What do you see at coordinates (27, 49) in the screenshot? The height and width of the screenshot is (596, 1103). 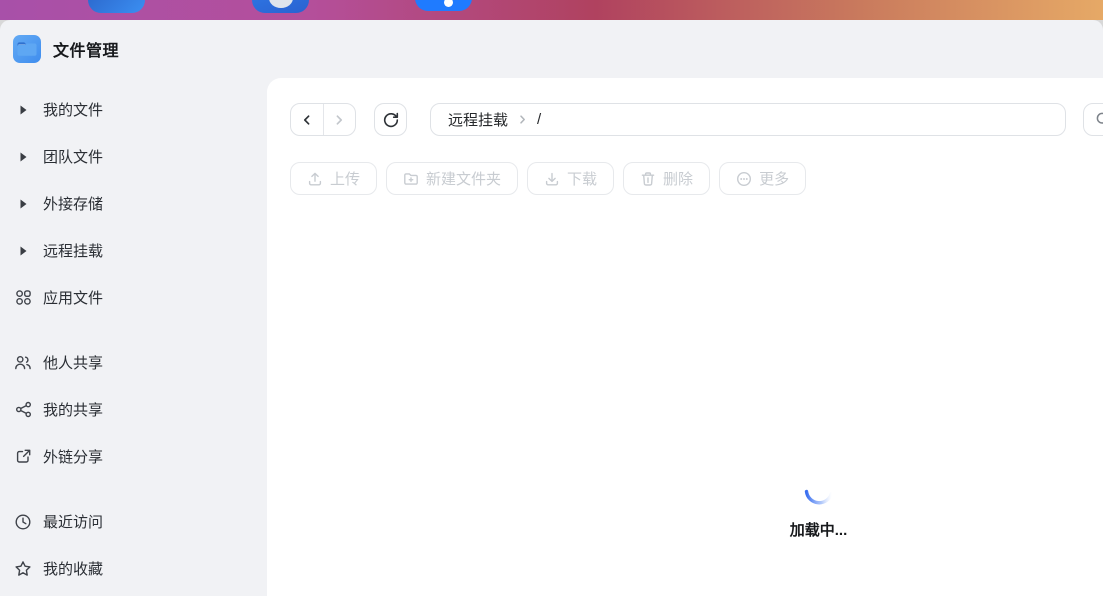 I see `folder-app-icon` at bounding box center [27, 49].